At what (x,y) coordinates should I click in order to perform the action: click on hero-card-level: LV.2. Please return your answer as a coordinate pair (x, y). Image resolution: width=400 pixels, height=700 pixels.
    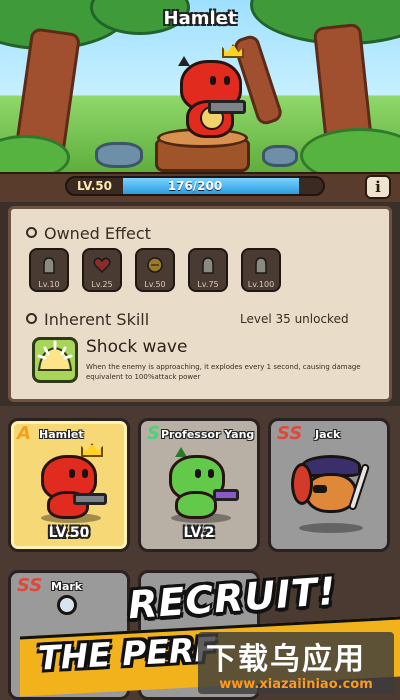
    Looking at the image, I should click on (199, 533).